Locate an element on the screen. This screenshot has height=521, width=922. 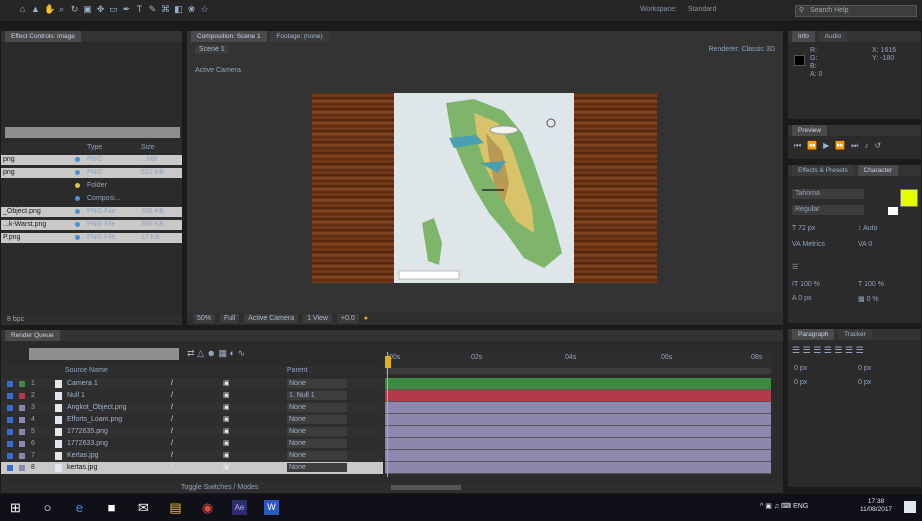
hand-icon: ✋ is located at coordinates (49, 9).